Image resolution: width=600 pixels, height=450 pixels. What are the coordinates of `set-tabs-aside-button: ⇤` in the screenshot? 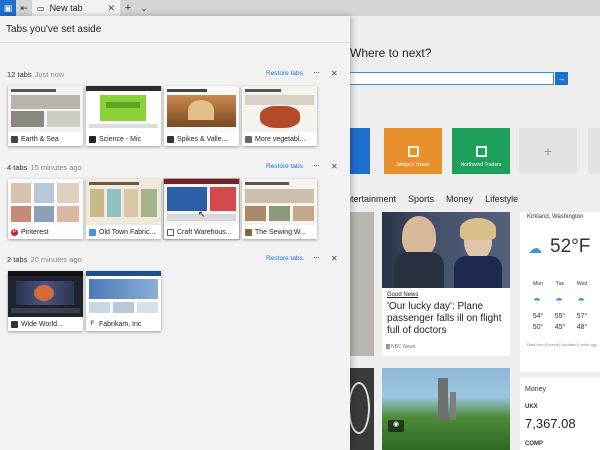 It's located at (24, 8).